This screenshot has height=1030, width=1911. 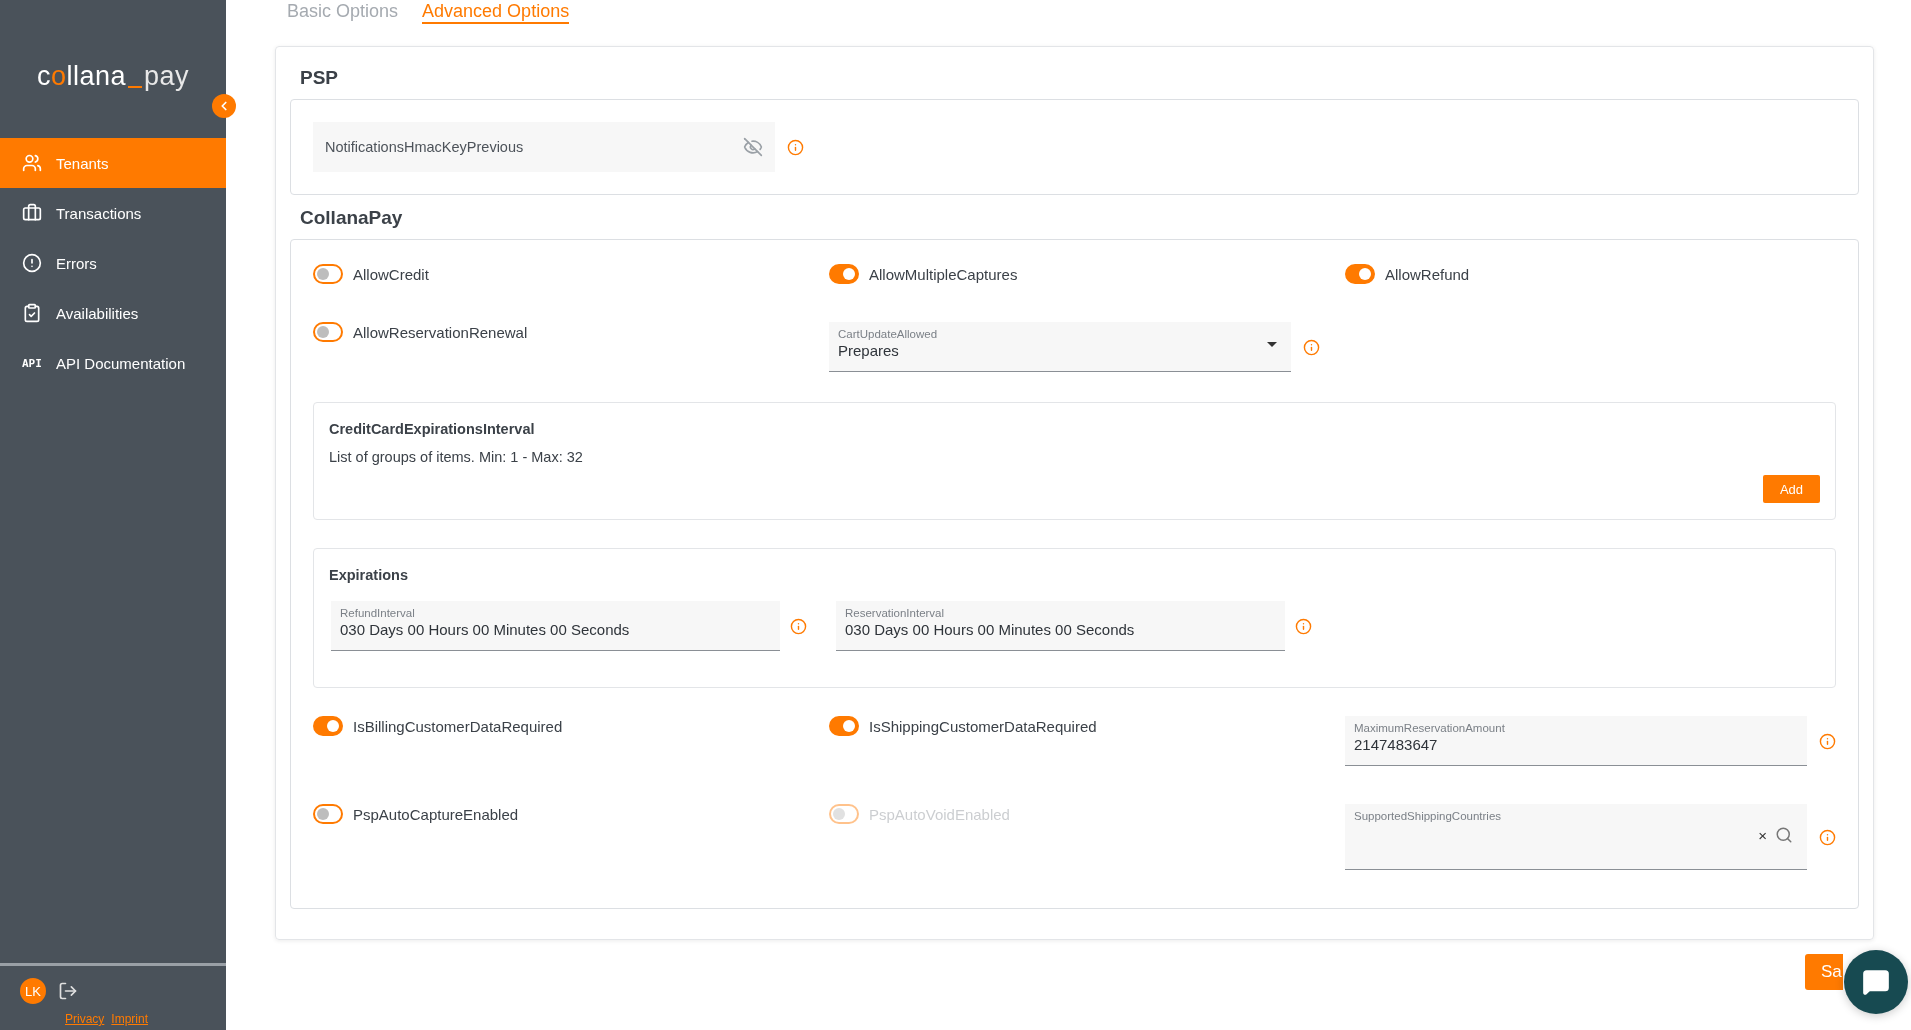 I want to click on toggle-label: IsBillingCustomerDataRequired, so click(x=458, y=726).